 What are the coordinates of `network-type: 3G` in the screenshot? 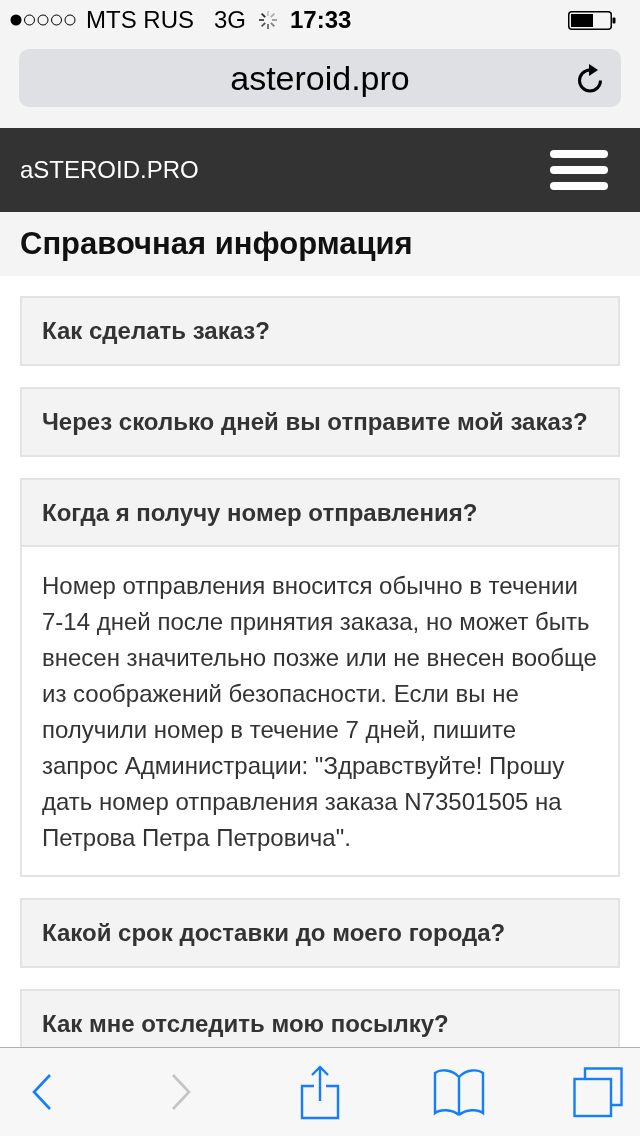 It's located at (230, 20).